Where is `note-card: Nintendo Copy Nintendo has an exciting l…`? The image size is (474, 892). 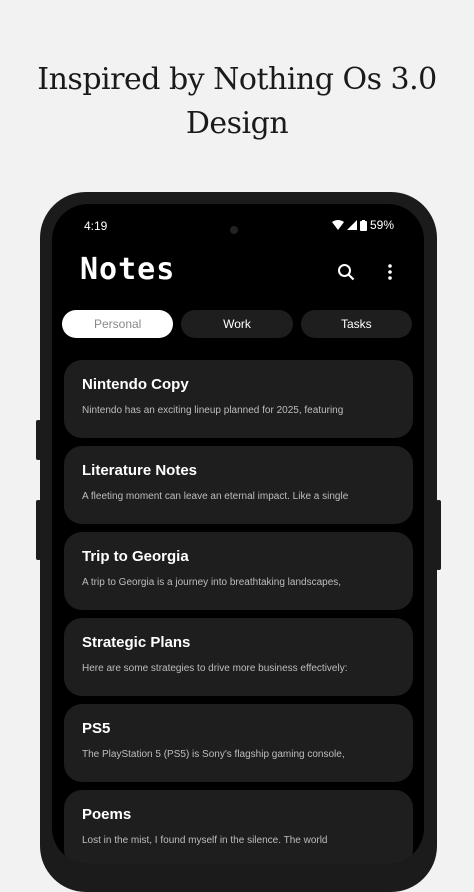 note-card: Nintendo Copy Nintendo has an exciting l… is located at coordinates (238, 399).